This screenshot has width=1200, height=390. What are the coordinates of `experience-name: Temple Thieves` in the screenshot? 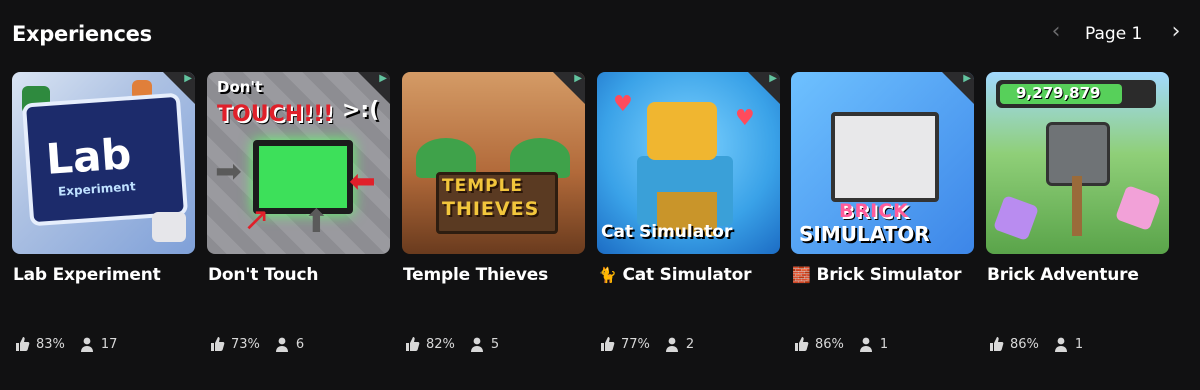 It's located at (476, 275).